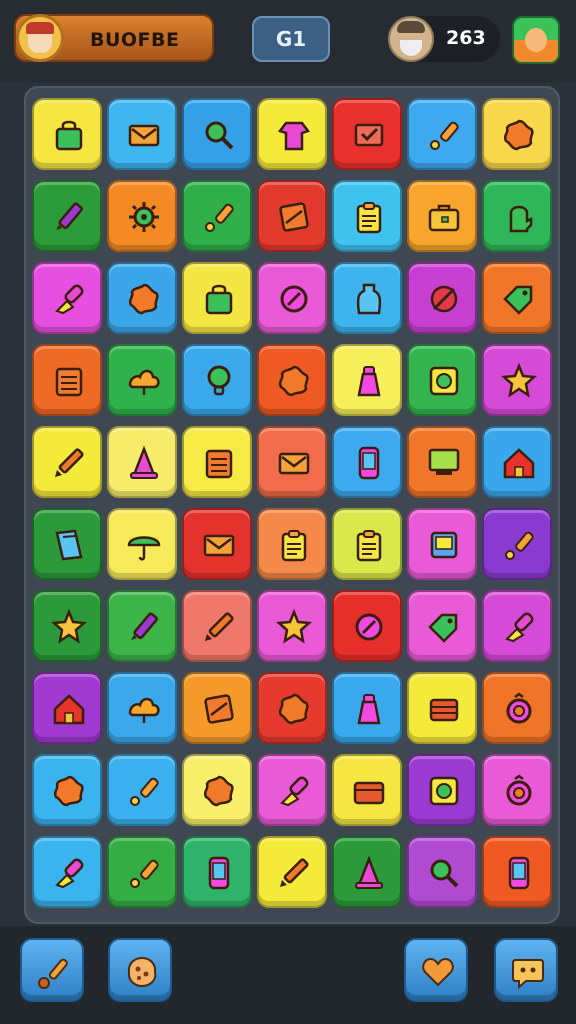 The height and width of the screenshot is (1024, 576). Describe the element at coordinates (526, 970) in the screenshot. I see `chat-tool-button` at that location.